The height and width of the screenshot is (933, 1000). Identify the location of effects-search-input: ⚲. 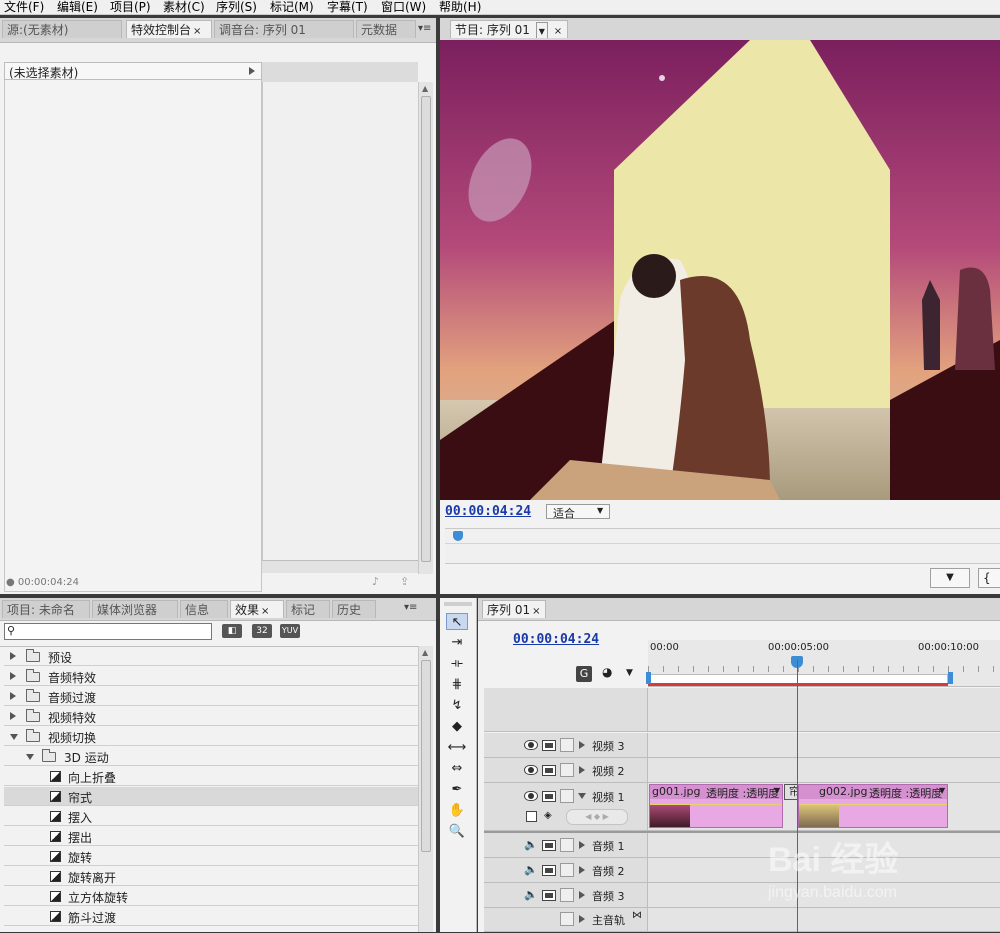
(108, 631).